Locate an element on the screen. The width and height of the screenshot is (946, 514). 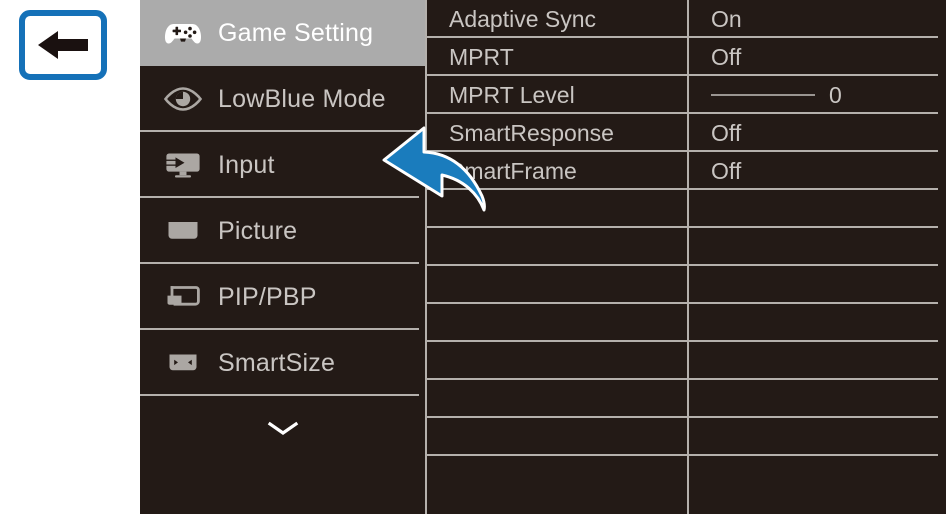
smartsize-icon is located at coordinates (183, 363).